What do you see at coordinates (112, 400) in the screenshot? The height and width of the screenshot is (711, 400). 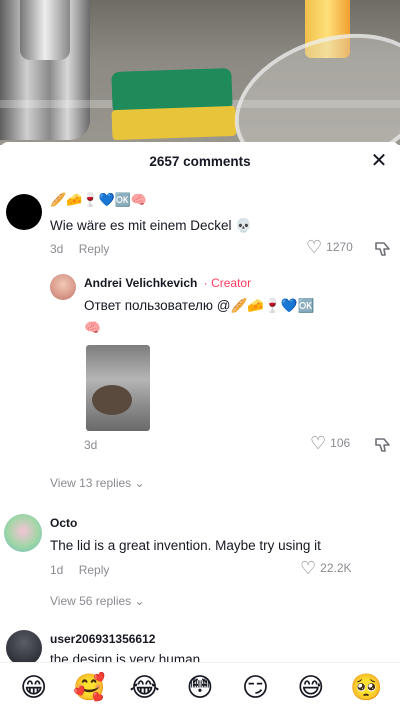 I see `thumbnail-subject` at bounding box center [112, 400].